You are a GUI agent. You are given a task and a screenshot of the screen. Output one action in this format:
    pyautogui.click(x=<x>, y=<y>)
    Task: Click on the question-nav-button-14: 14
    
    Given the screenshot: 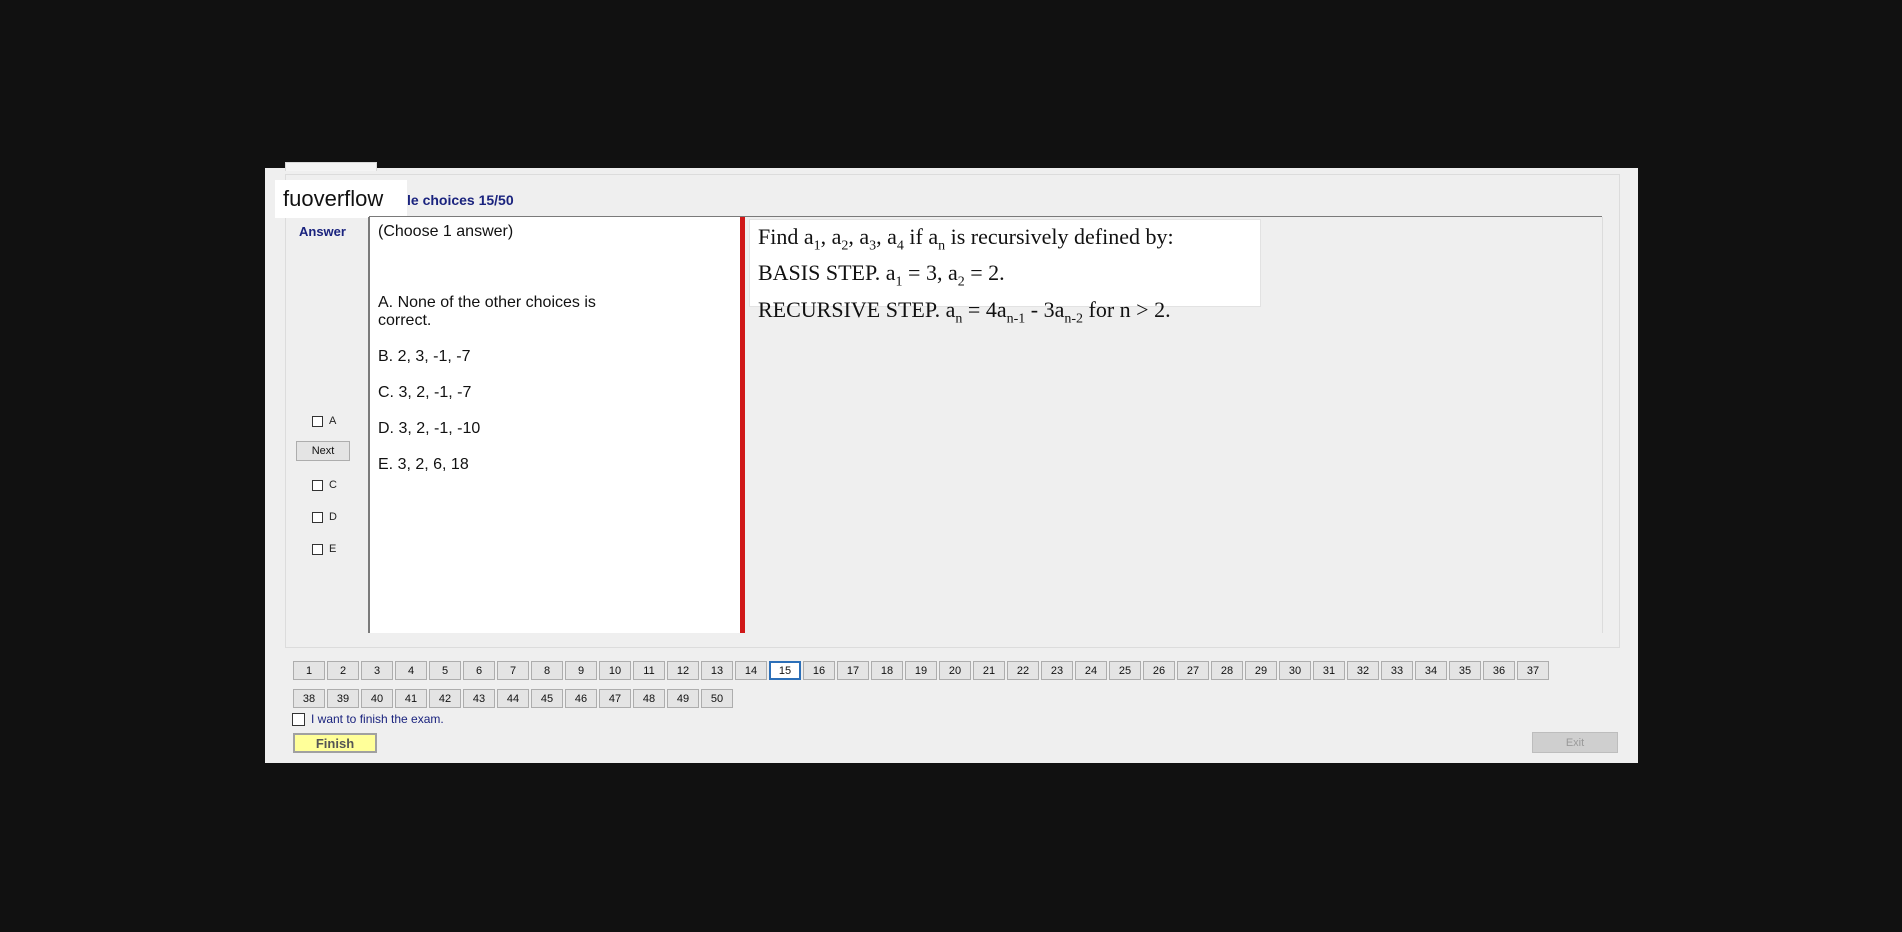 What is the action you would take?
    pyautogui.click(x=751, y=670)
    